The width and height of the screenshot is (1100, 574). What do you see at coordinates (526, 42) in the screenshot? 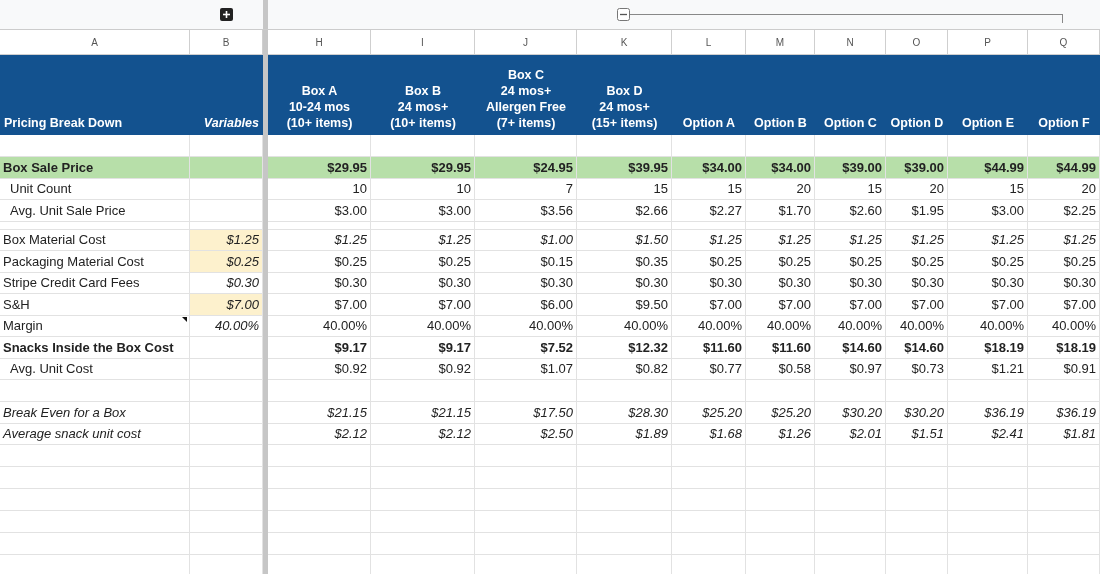
I see `column-letter: J` at bounding box center [526, 42].